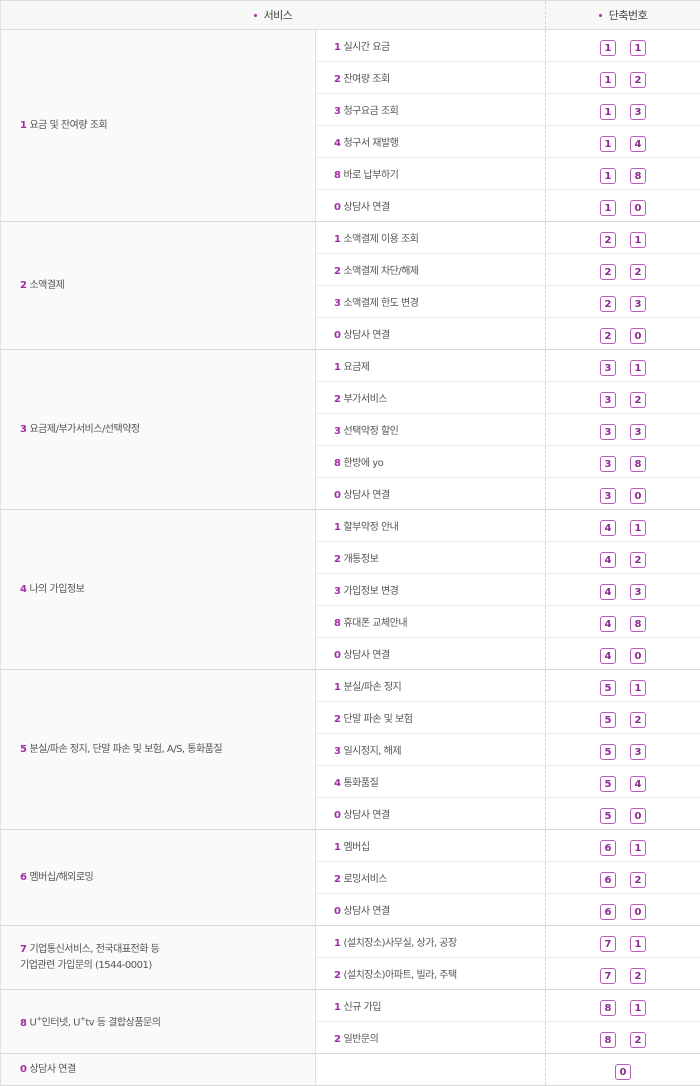 This screenshot has width=700, height=1086. Describe the element at coordinates (431, 110) in the screenshot. I see `service-item: 3청구요금 조회` at that location.